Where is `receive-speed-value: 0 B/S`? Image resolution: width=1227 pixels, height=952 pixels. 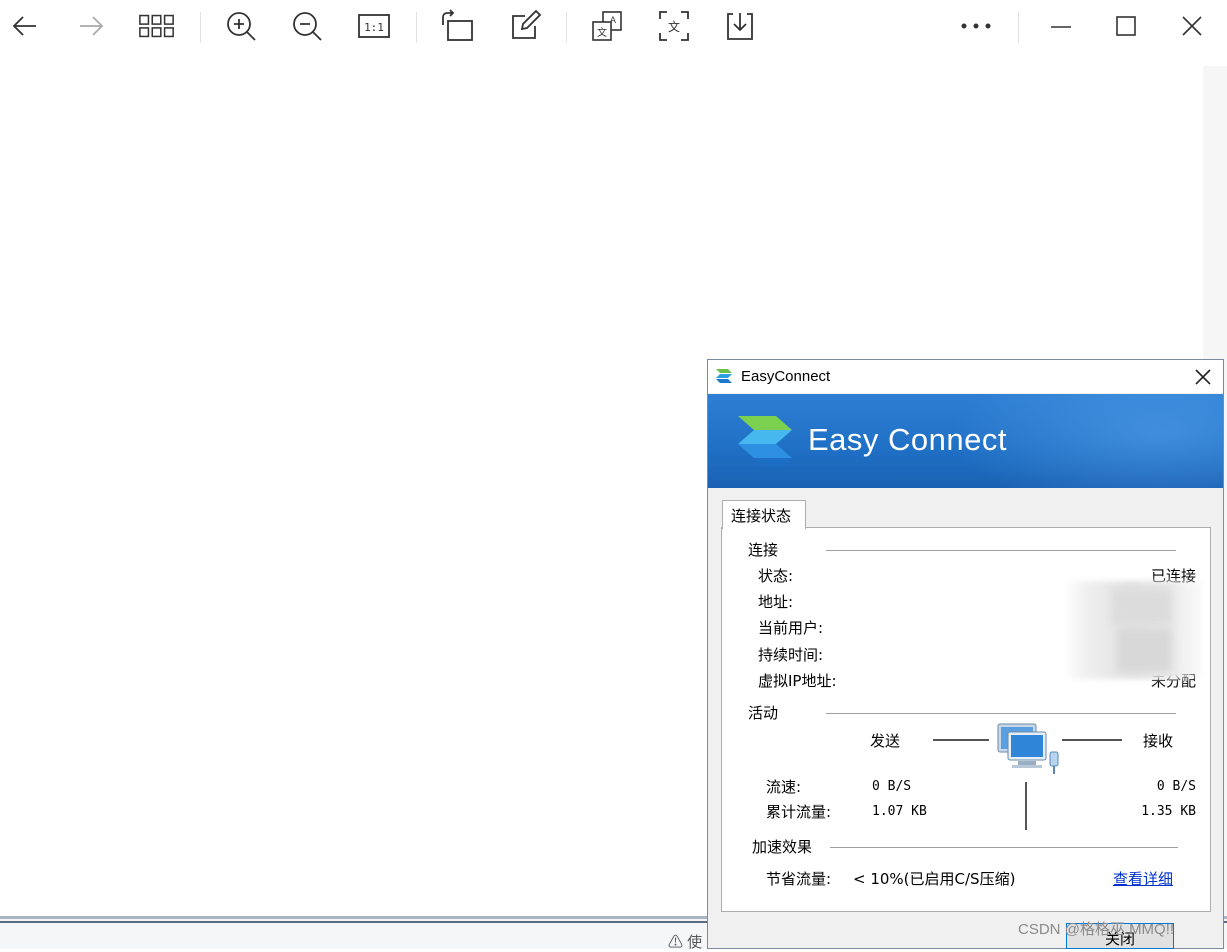 receive-speed-value: 0 B/S is located at coordinates (1176, 786).